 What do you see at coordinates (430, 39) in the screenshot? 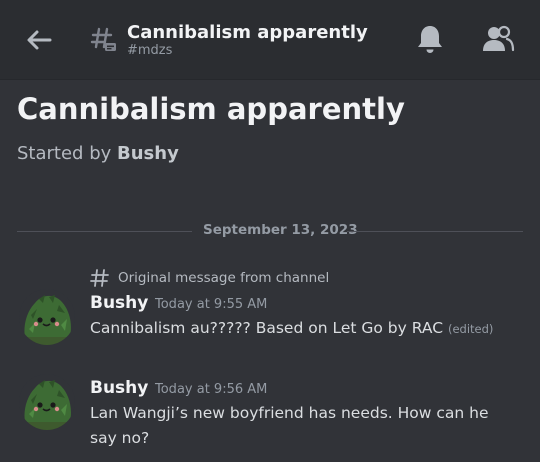
I see `bell-icon` at bounding box center [430, 39].